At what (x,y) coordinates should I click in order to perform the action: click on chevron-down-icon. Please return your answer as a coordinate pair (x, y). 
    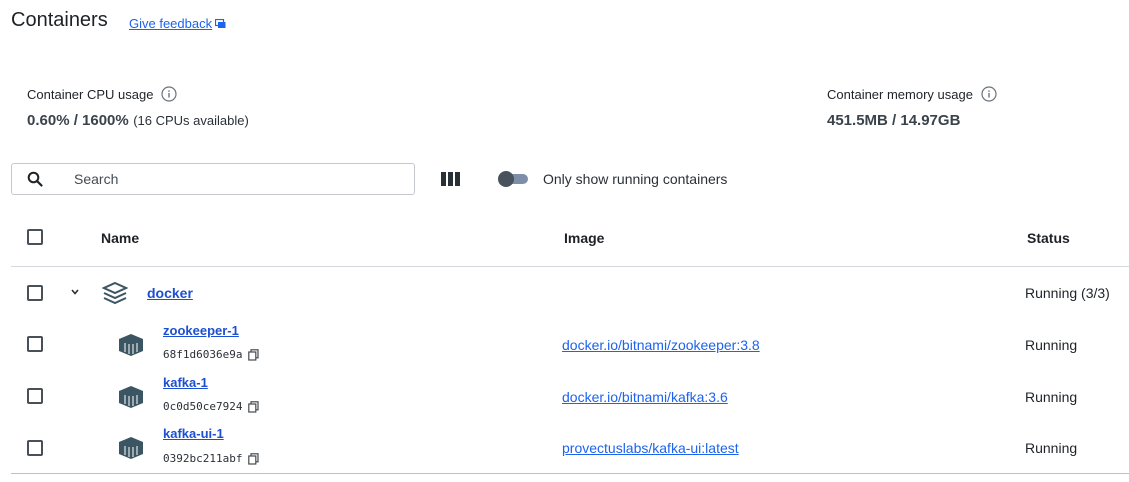
    Looking at the image, I should click on (75, 292).